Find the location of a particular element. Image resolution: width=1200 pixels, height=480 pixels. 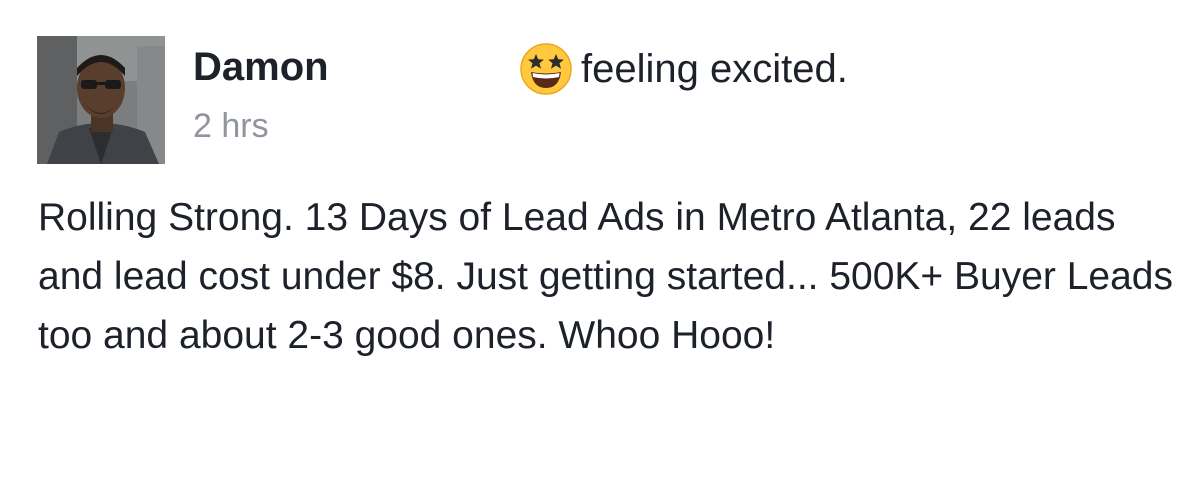

author-name: Damon is located at coordinates (261, 67).